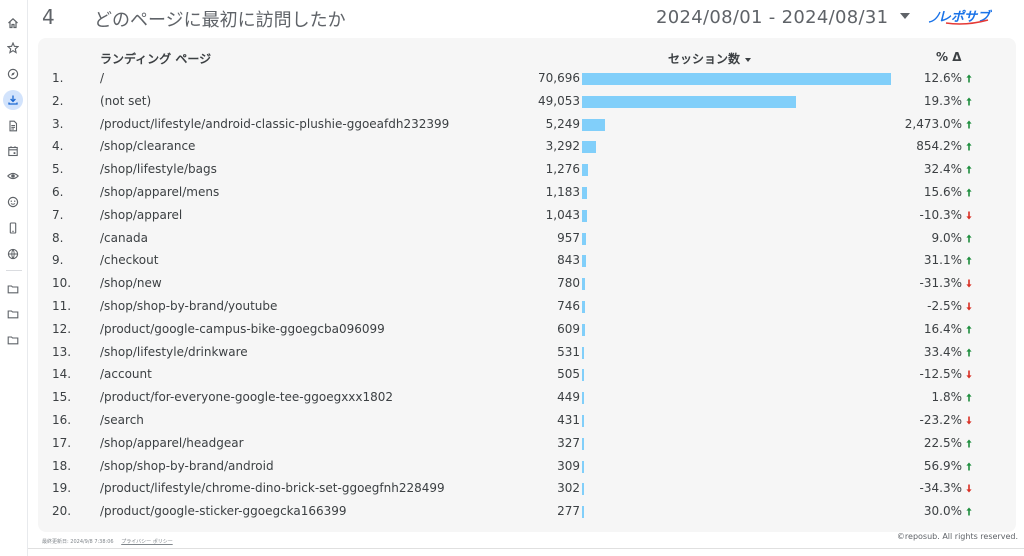 Image resolution: width=1024 pixels, height=556 pixels. Describe the element at coordinates (122, 420) in the screenshot. I see `landing-page-path: /search` at that location.